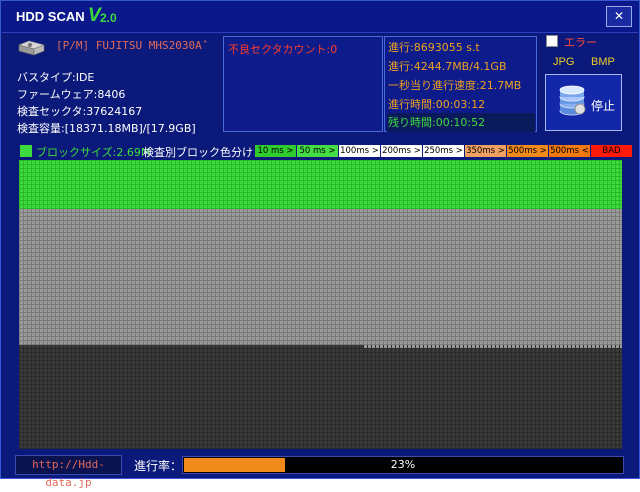 Image resolution: width=640 pixels, height=492 pixels. I want to click on progress-label: 進行率：, so click(158, 466).